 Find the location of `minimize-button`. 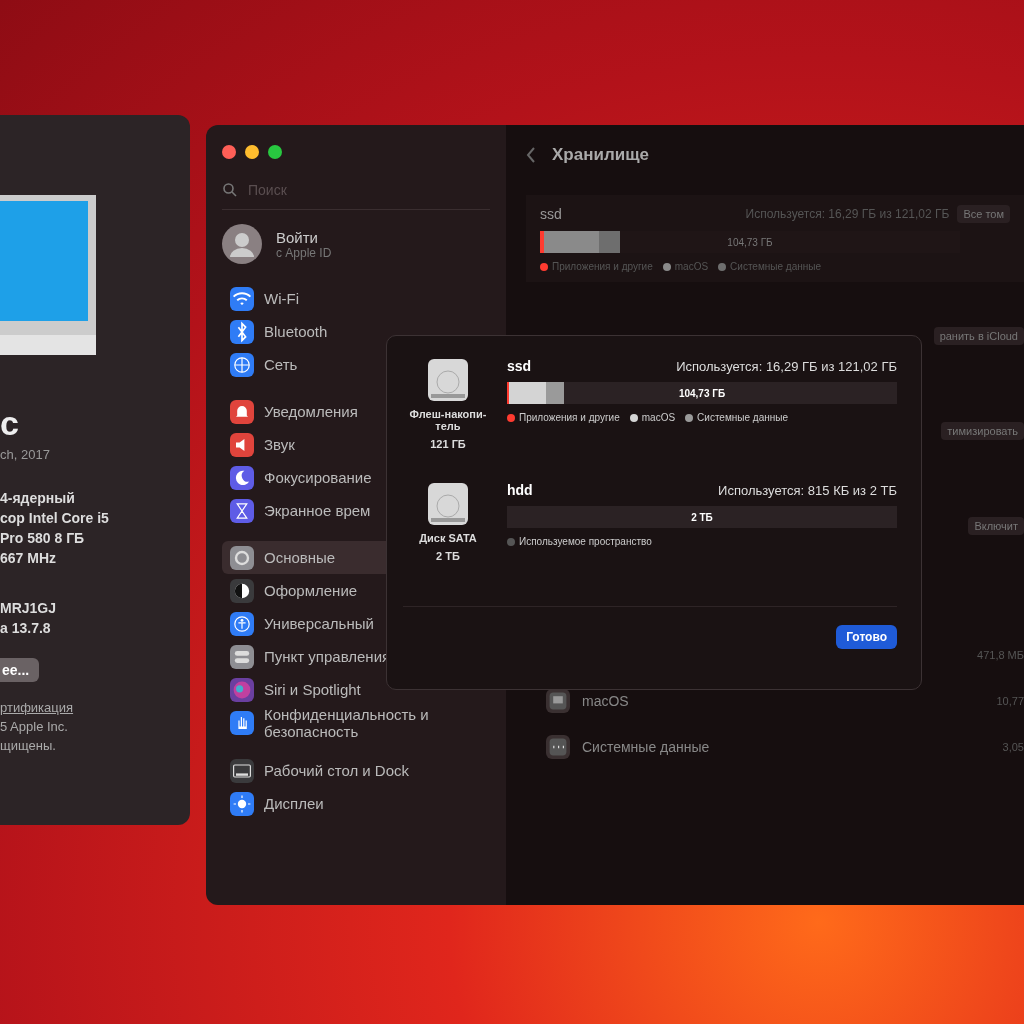

minimize-button is located at coordinates (252, 152).